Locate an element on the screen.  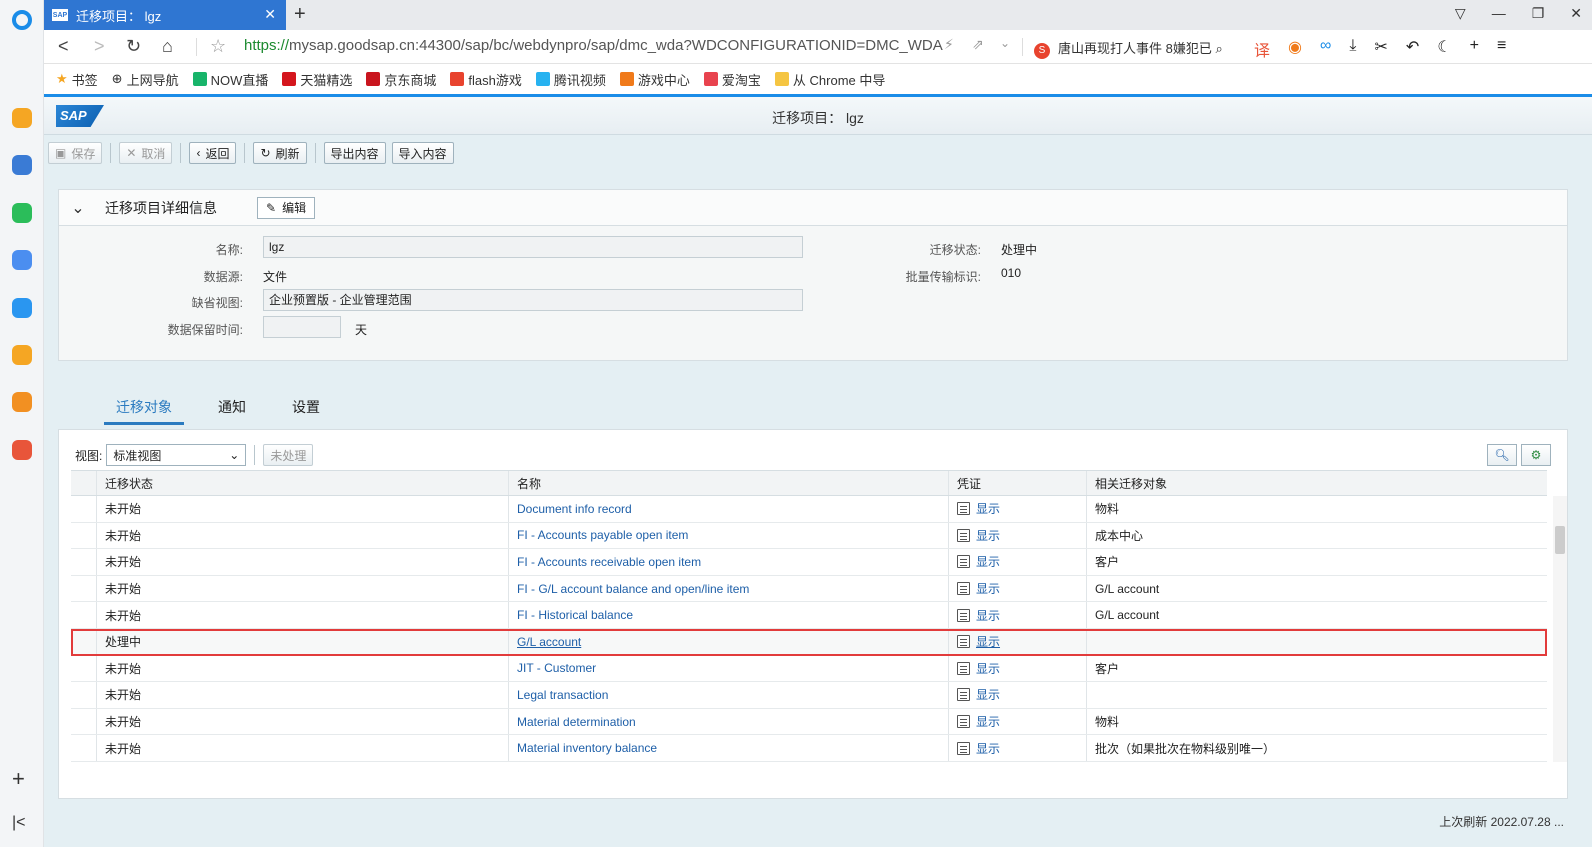
bookmark-item: 腾讯视频 is located at coordinates (570, 79).